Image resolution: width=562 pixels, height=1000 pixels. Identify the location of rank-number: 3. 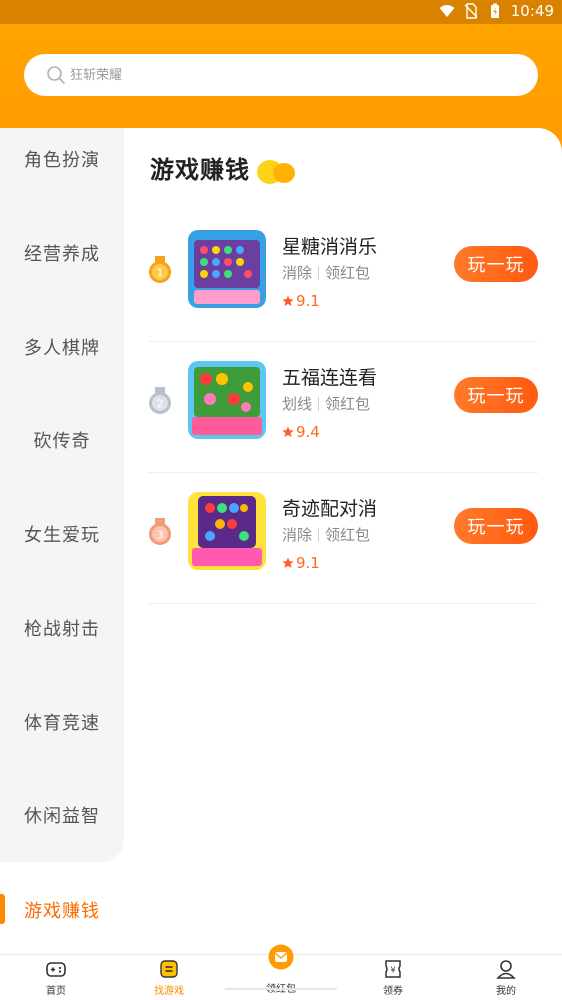
(160, 535).